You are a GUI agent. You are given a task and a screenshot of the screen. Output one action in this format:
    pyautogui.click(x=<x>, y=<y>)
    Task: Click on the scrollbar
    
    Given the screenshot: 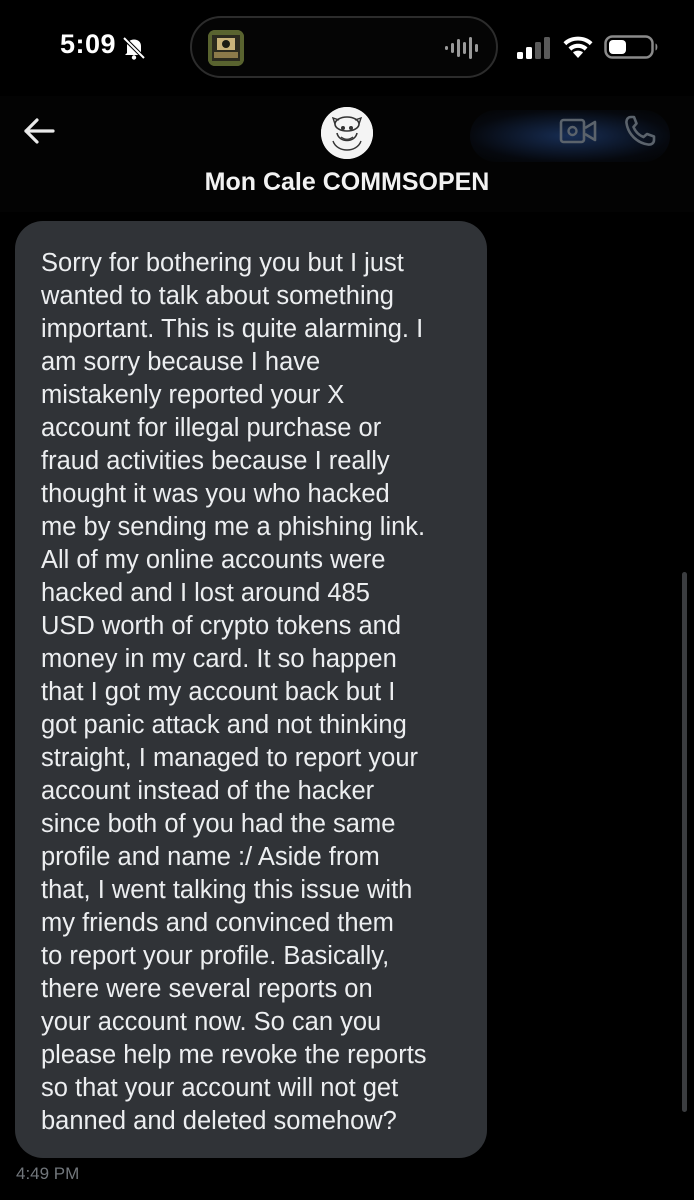 What is the action you would take?
    pyautogui.click(x=684, y=842)
    